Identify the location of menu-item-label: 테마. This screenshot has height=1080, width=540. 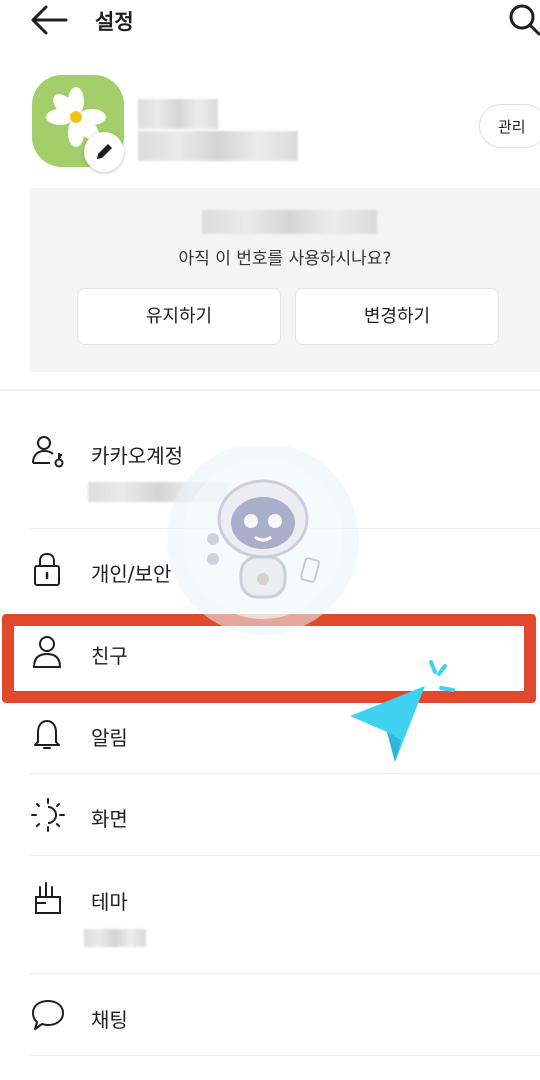
(109, 902).